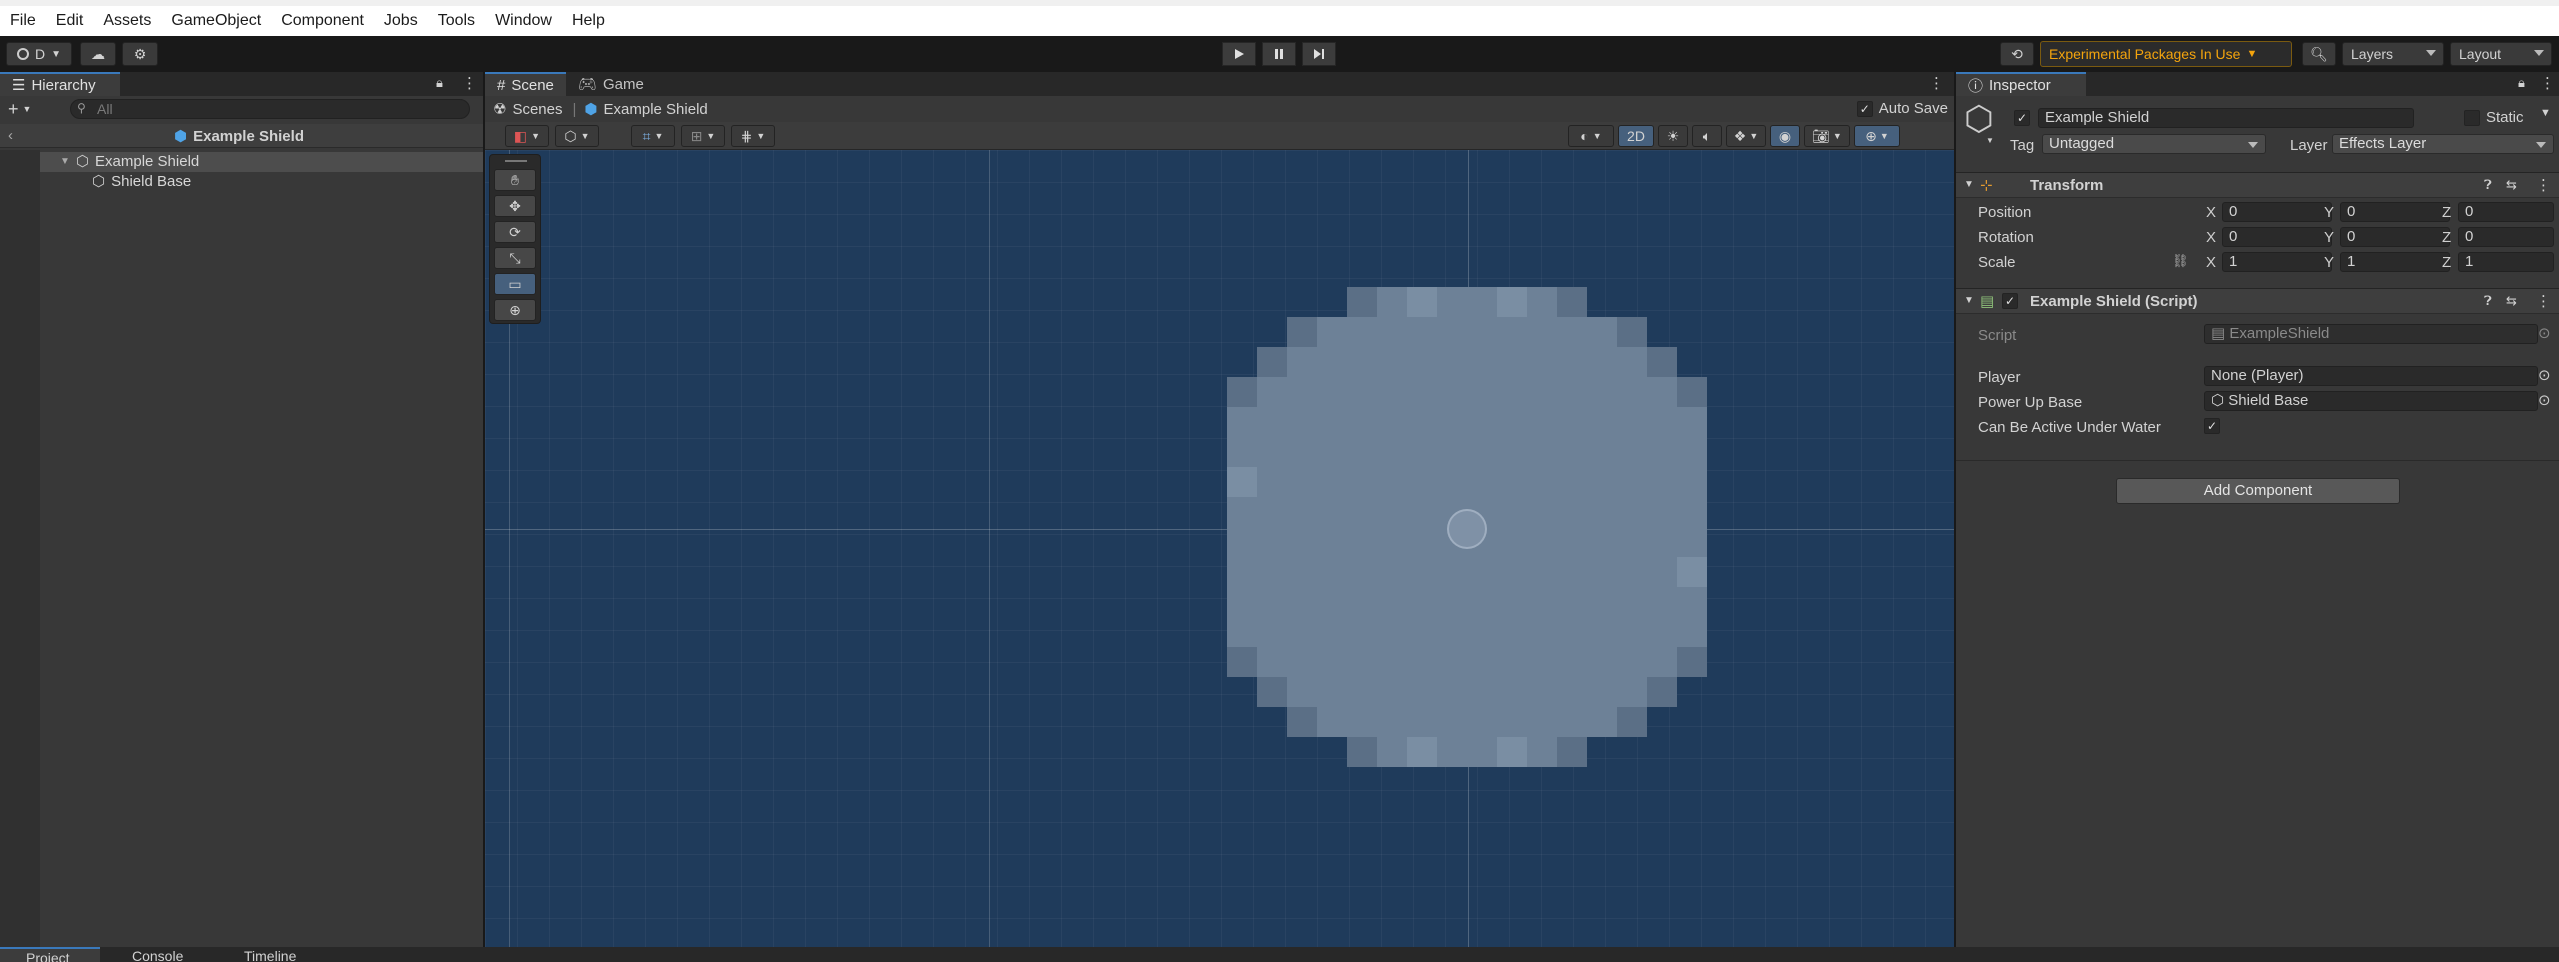 This screenshot has height=962, width=2559. What do you see at coordinates (2395, 237) in the screenshot?
I see `rotation-y-field: 0` at bounding box center [2395, 237].